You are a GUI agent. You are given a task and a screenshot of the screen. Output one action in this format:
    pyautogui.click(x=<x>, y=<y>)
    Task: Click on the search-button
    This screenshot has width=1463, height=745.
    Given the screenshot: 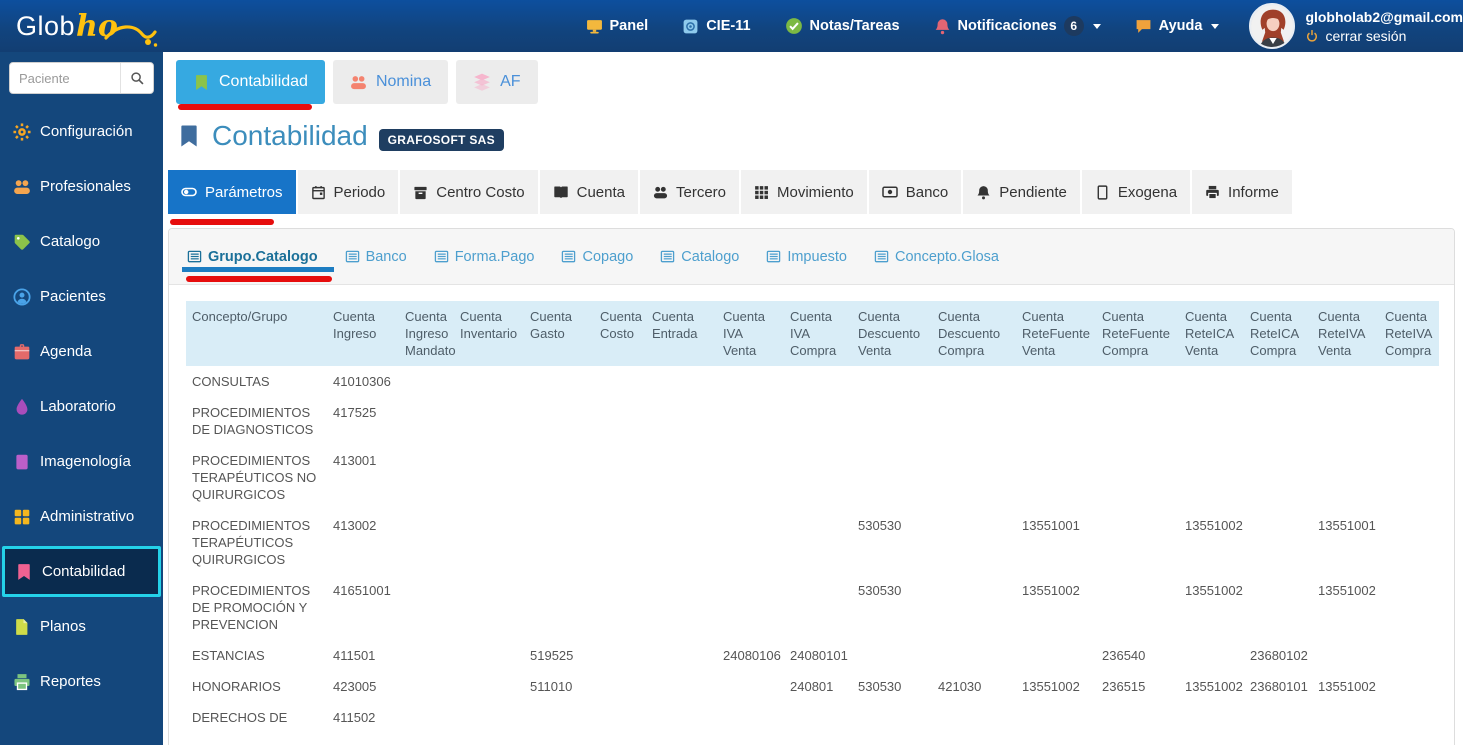 What is the action you would take?
    pyautogui.click(x=136, y=78)
    